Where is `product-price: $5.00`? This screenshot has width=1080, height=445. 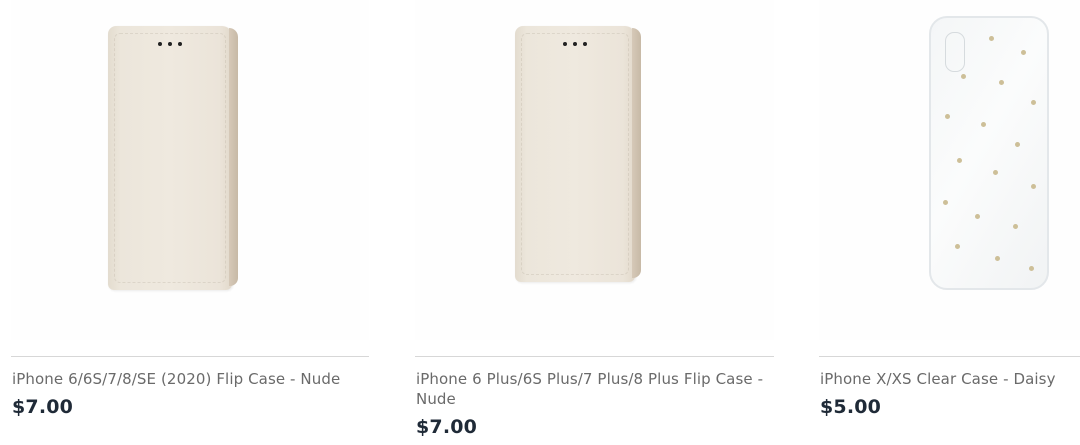 product-price: $5.00 is located at coordinates (851, 407).